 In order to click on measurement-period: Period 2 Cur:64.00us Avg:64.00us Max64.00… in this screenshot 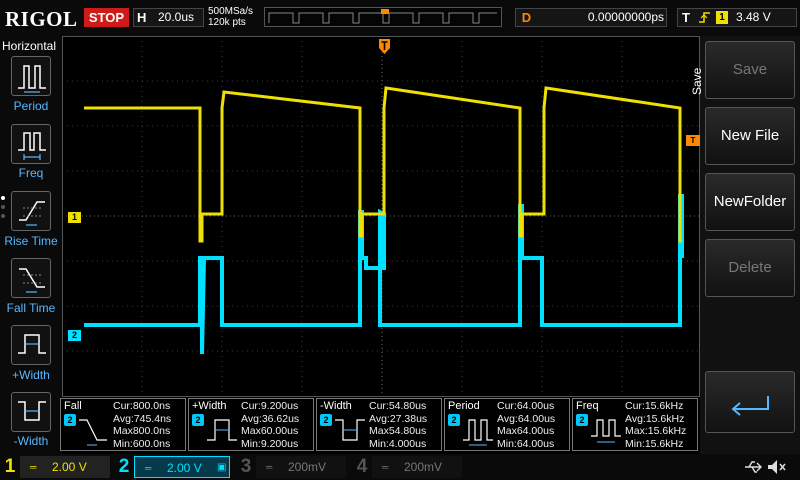, I will do `click(507, 424)`.